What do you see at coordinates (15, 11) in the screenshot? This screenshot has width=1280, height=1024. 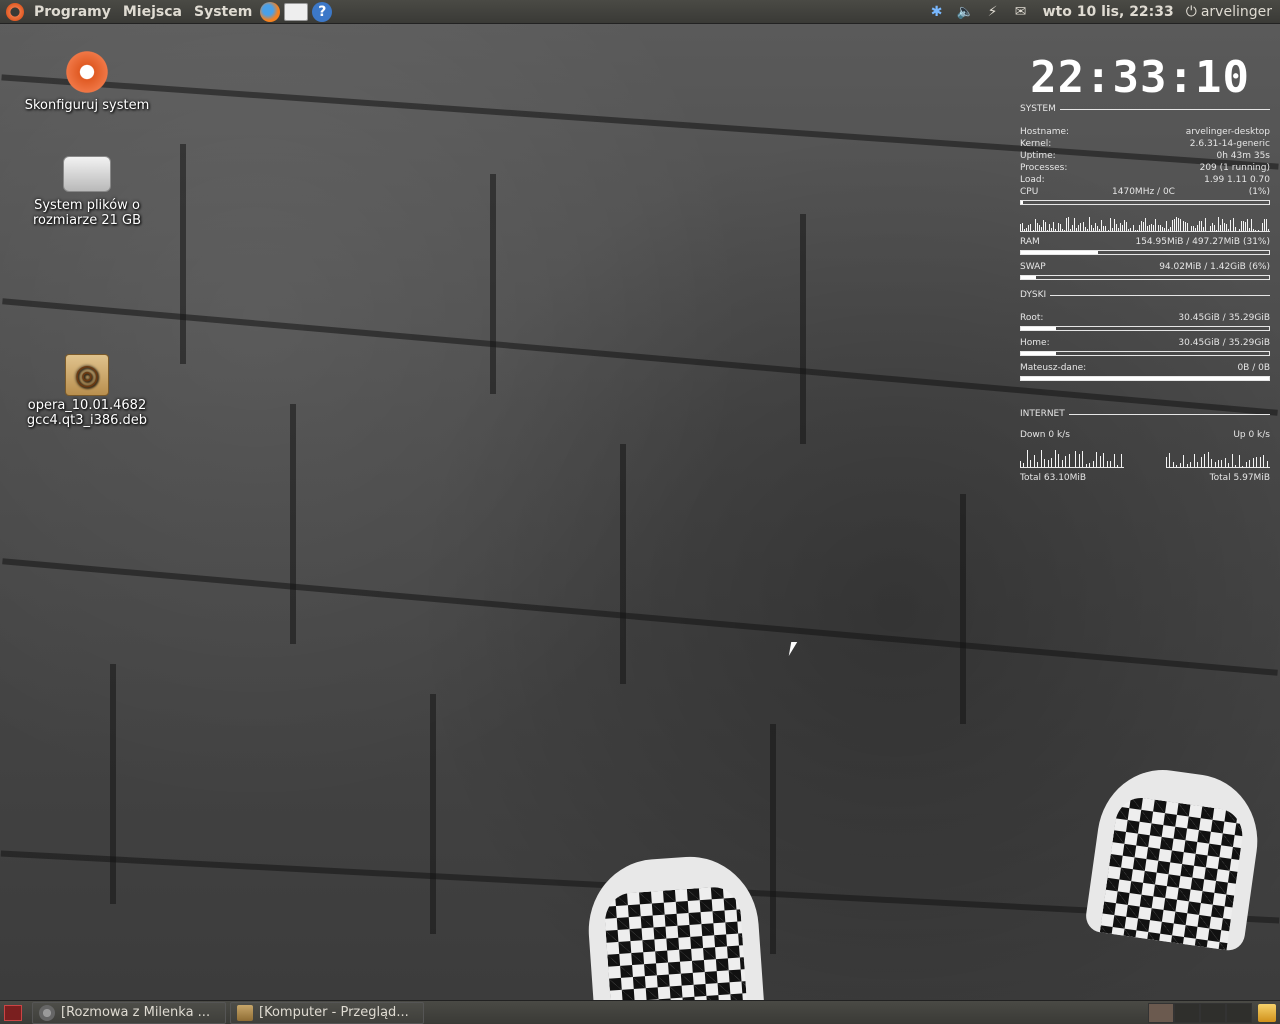 I see `ubuntu-logo-icon` at bounding box center [15, 11].